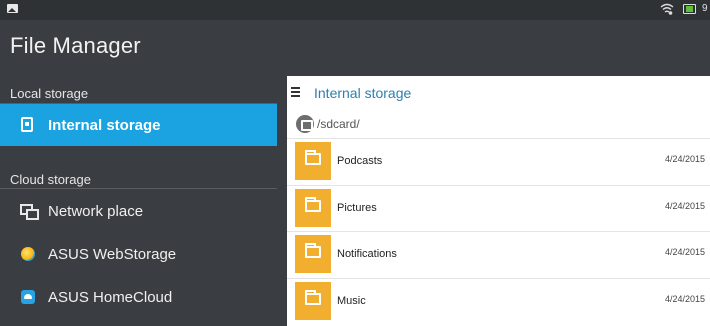  I want to click on file-name: Notifications, so click(367, 254).